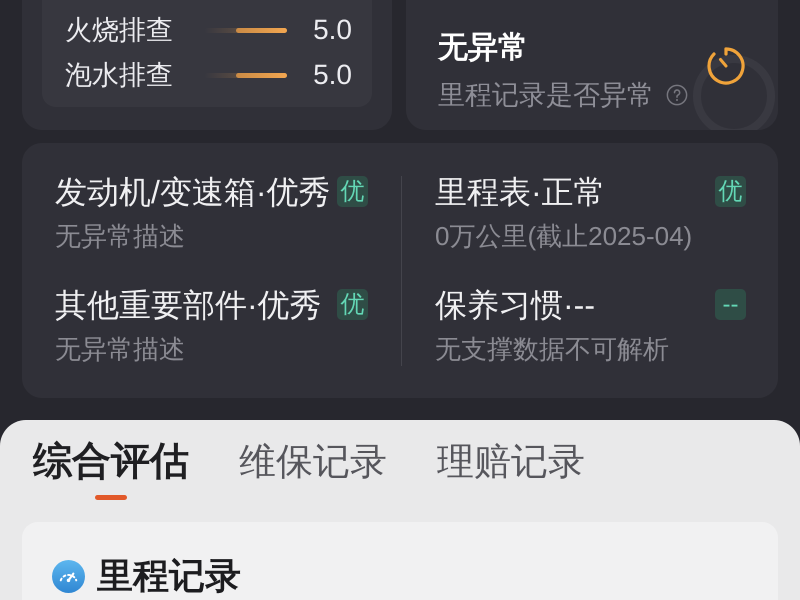 The image size is (800, 600). I want to click on condition-title: 里程表·正常, so click(520, 192).